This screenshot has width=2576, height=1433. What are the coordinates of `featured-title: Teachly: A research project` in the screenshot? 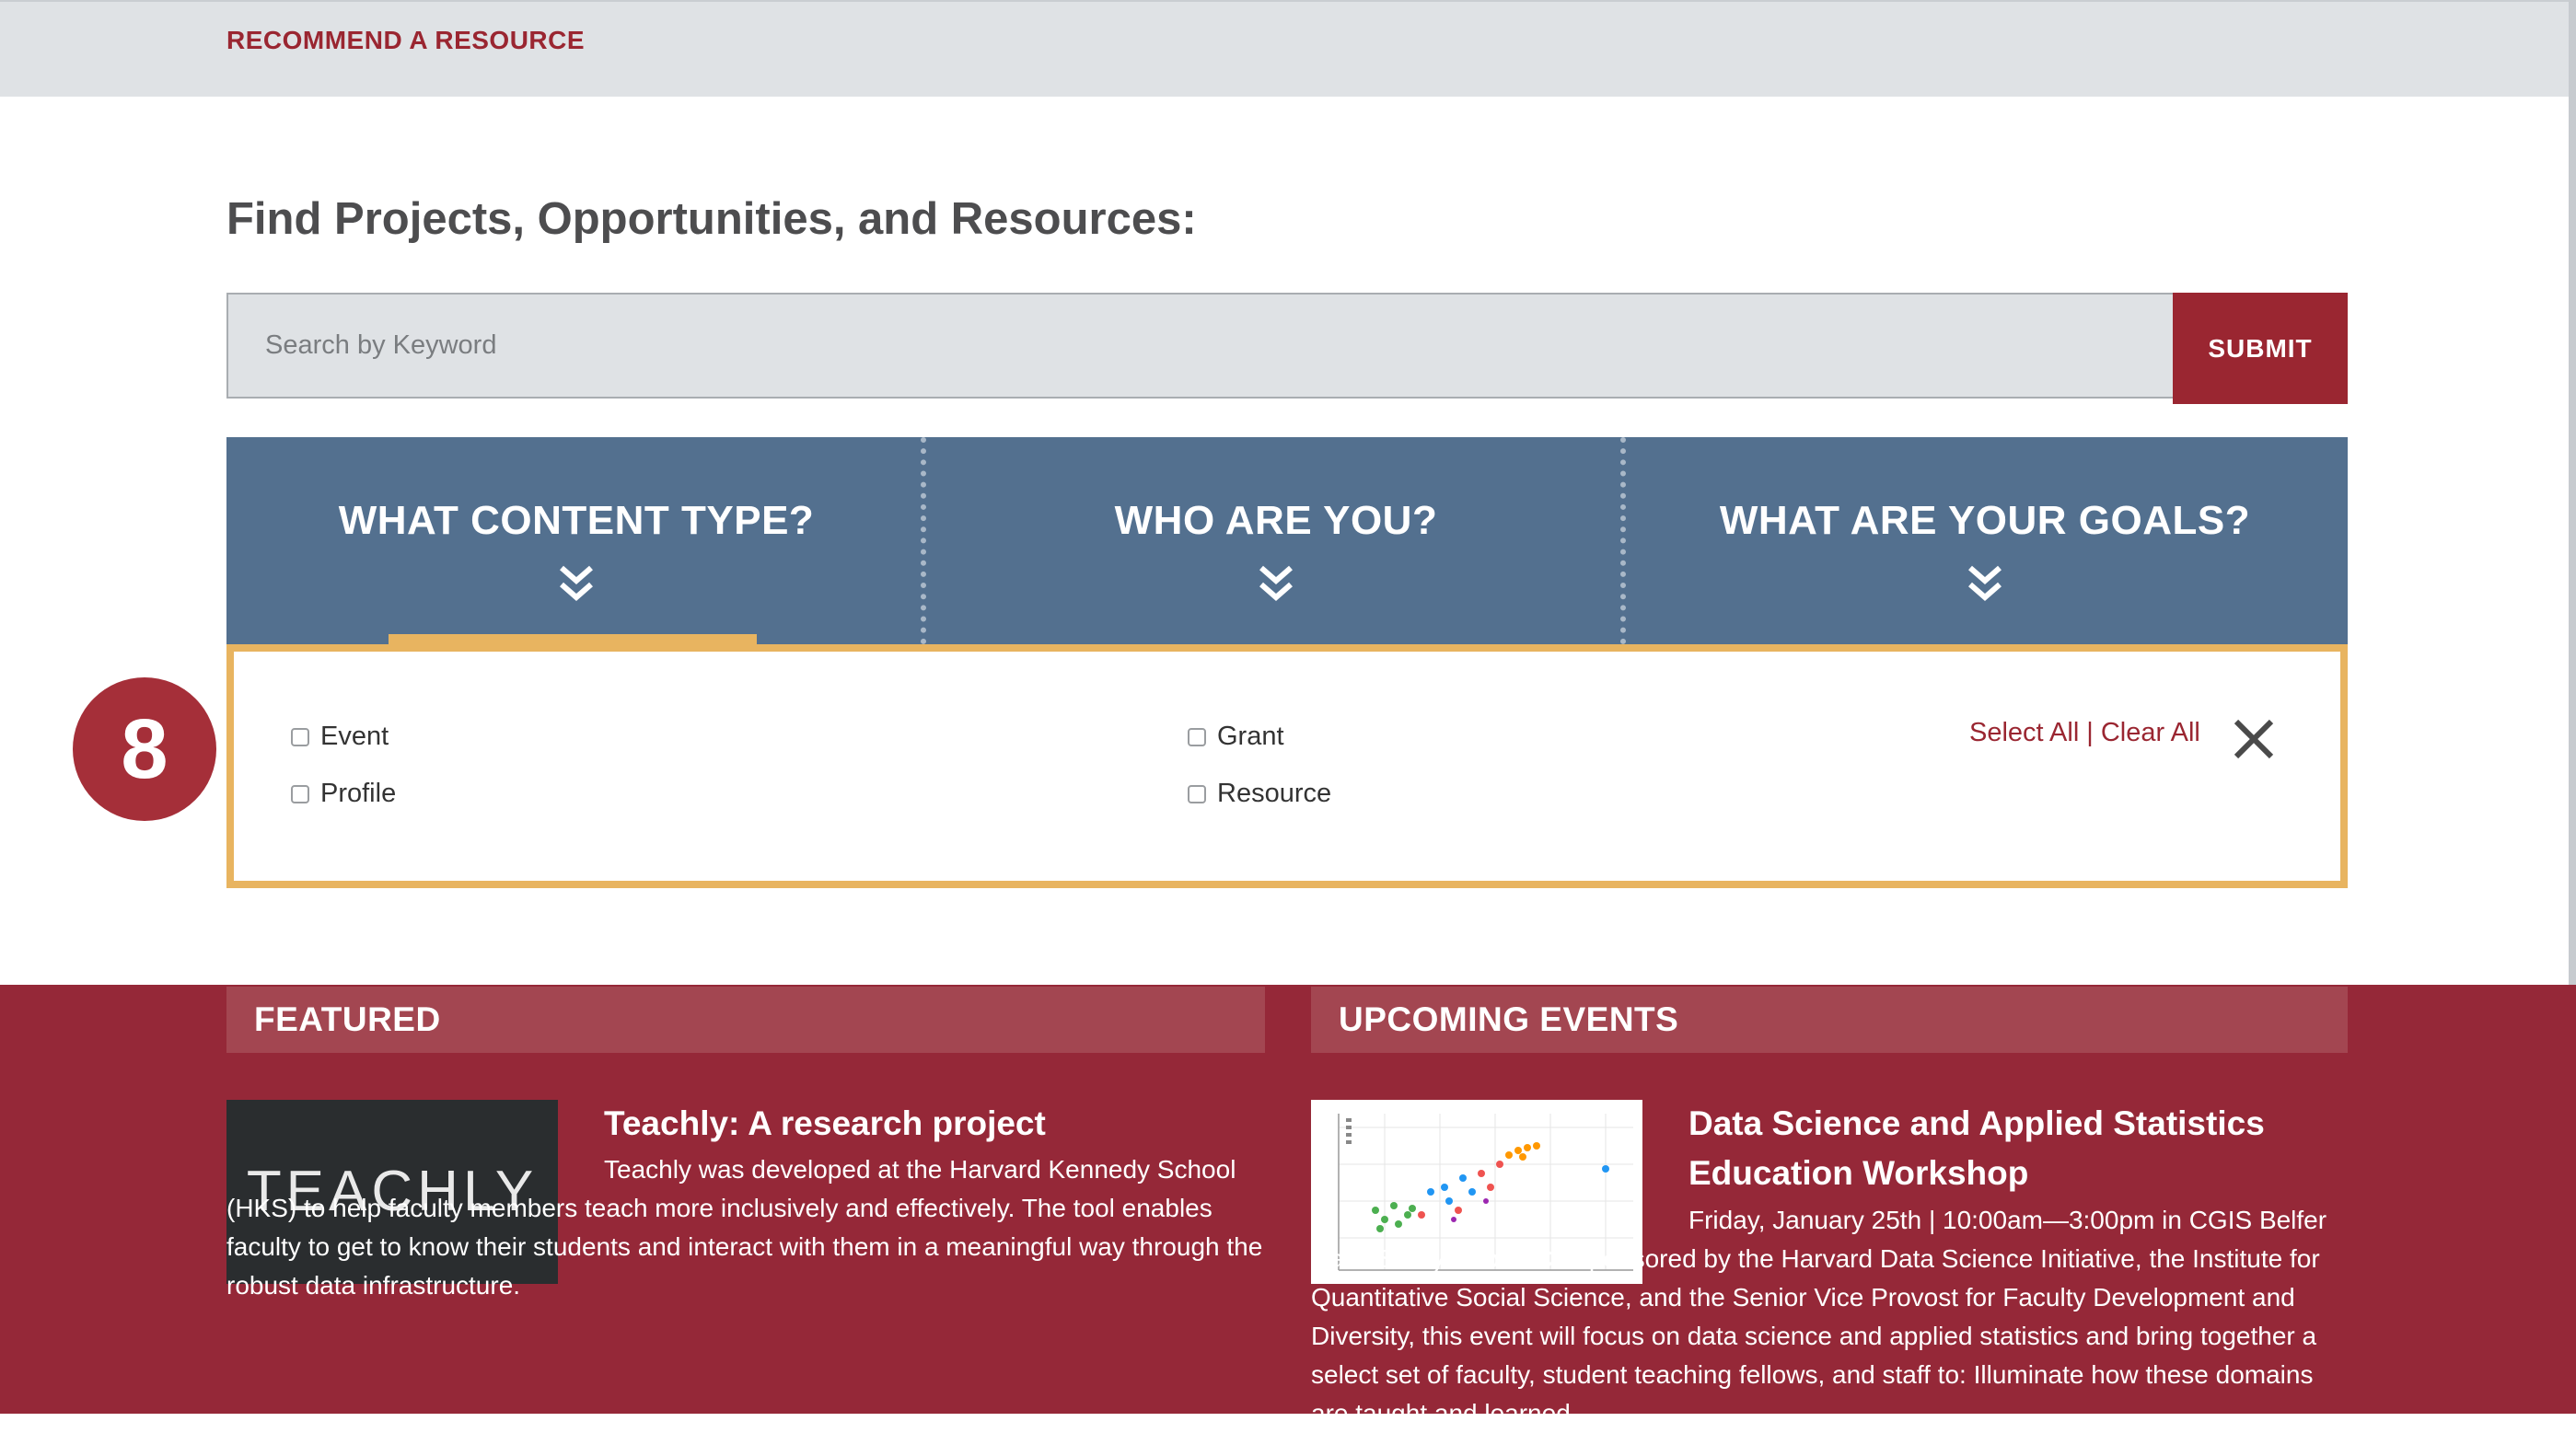 It's located at (825, 1124).